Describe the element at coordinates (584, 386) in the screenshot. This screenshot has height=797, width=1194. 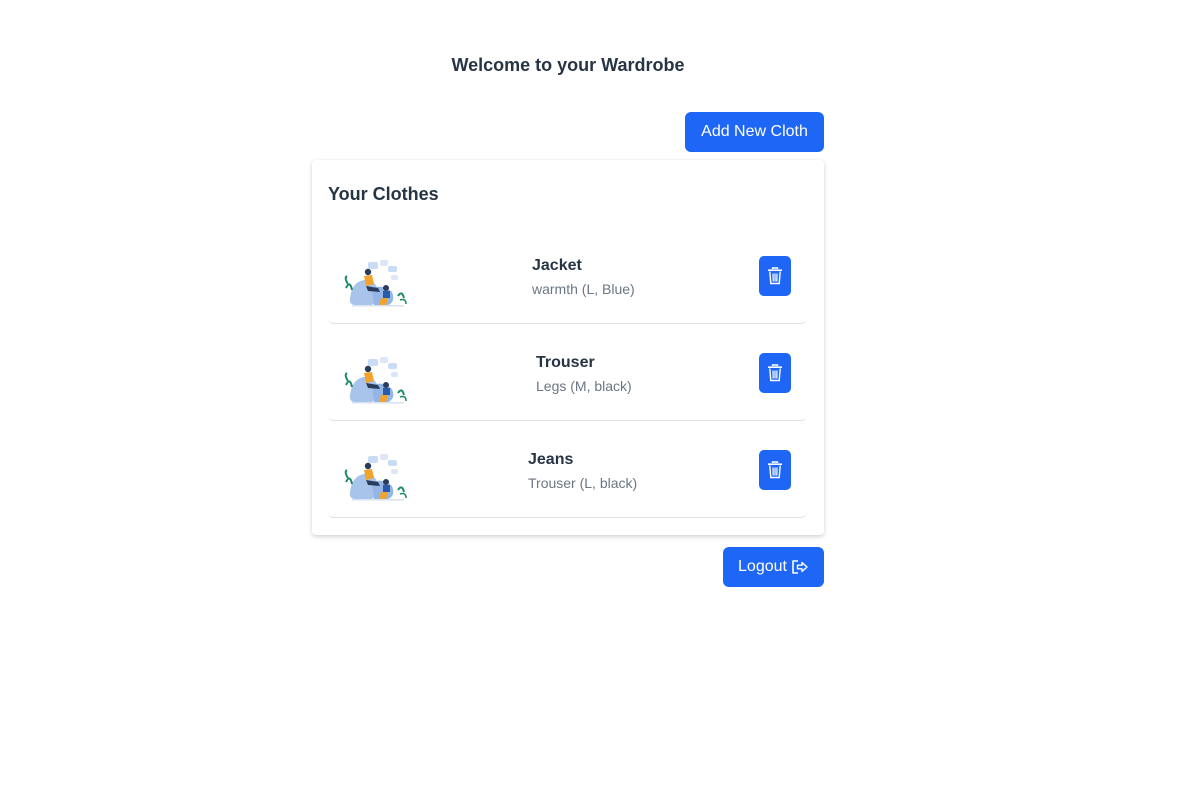
I see `item-description: Legs (M, black)` at that location.